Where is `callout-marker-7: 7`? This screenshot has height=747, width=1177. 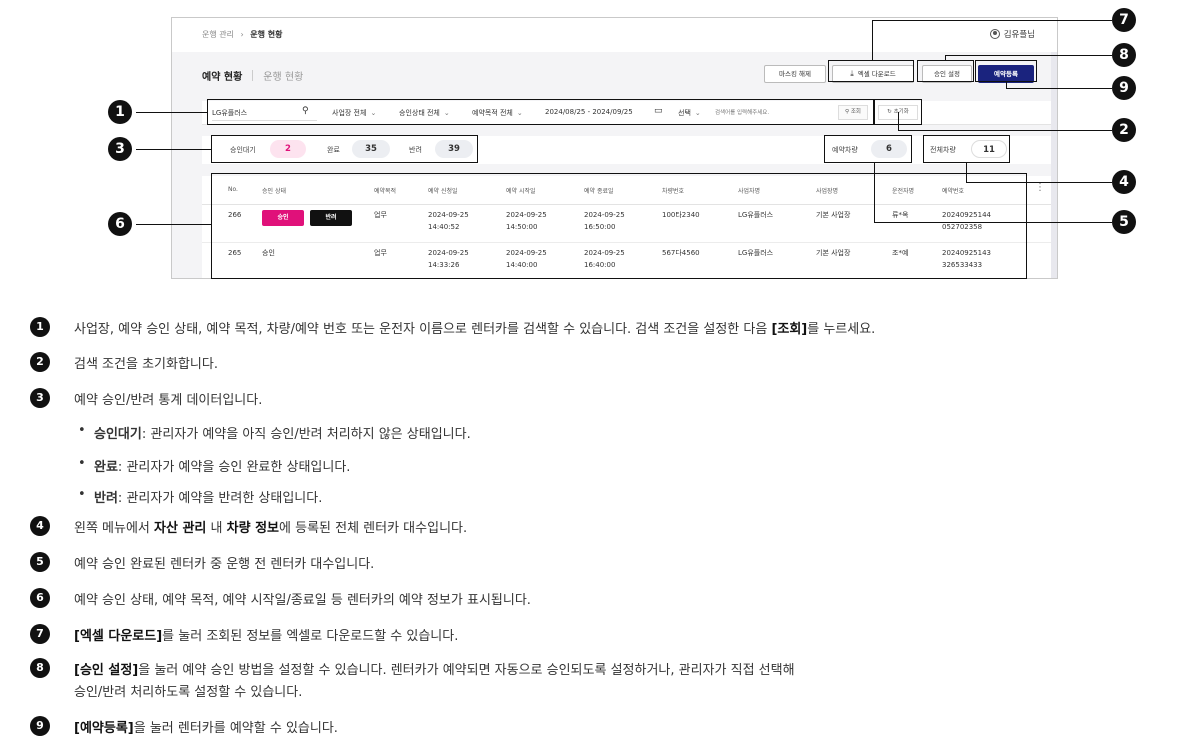
callout-marker-7: 7 is located at coordinates (1124, 20).